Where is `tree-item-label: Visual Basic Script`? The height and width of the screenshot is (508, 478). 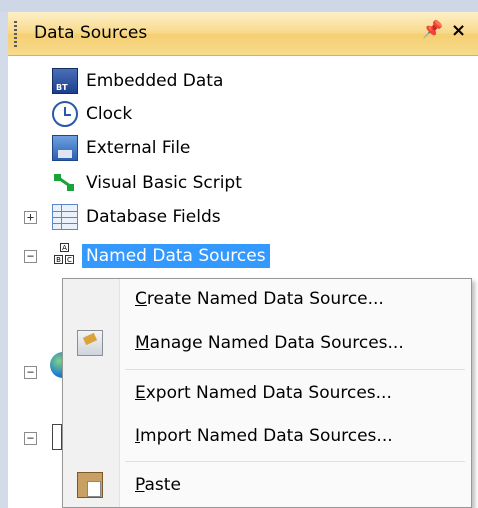 tree-item-label: Visual Basic Script is located at coordinates (164, 183).